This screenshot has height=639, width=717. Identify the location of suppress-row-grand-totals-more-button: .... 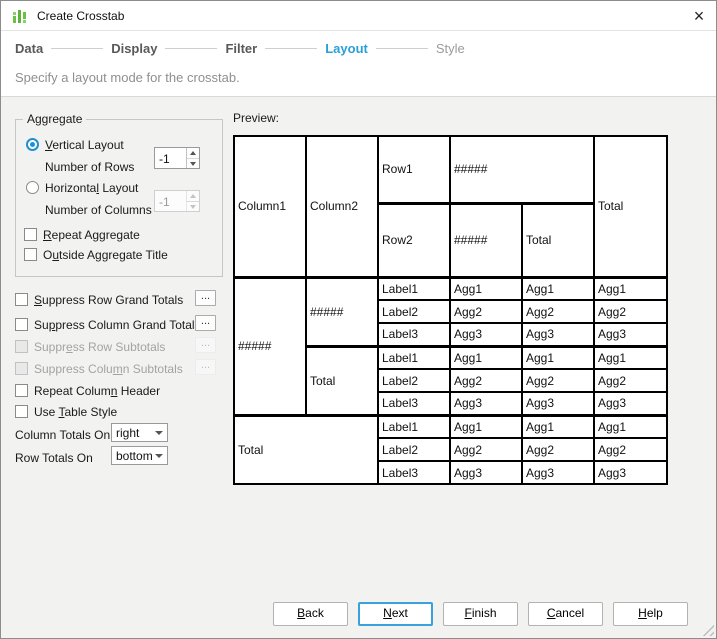
(205, 298).